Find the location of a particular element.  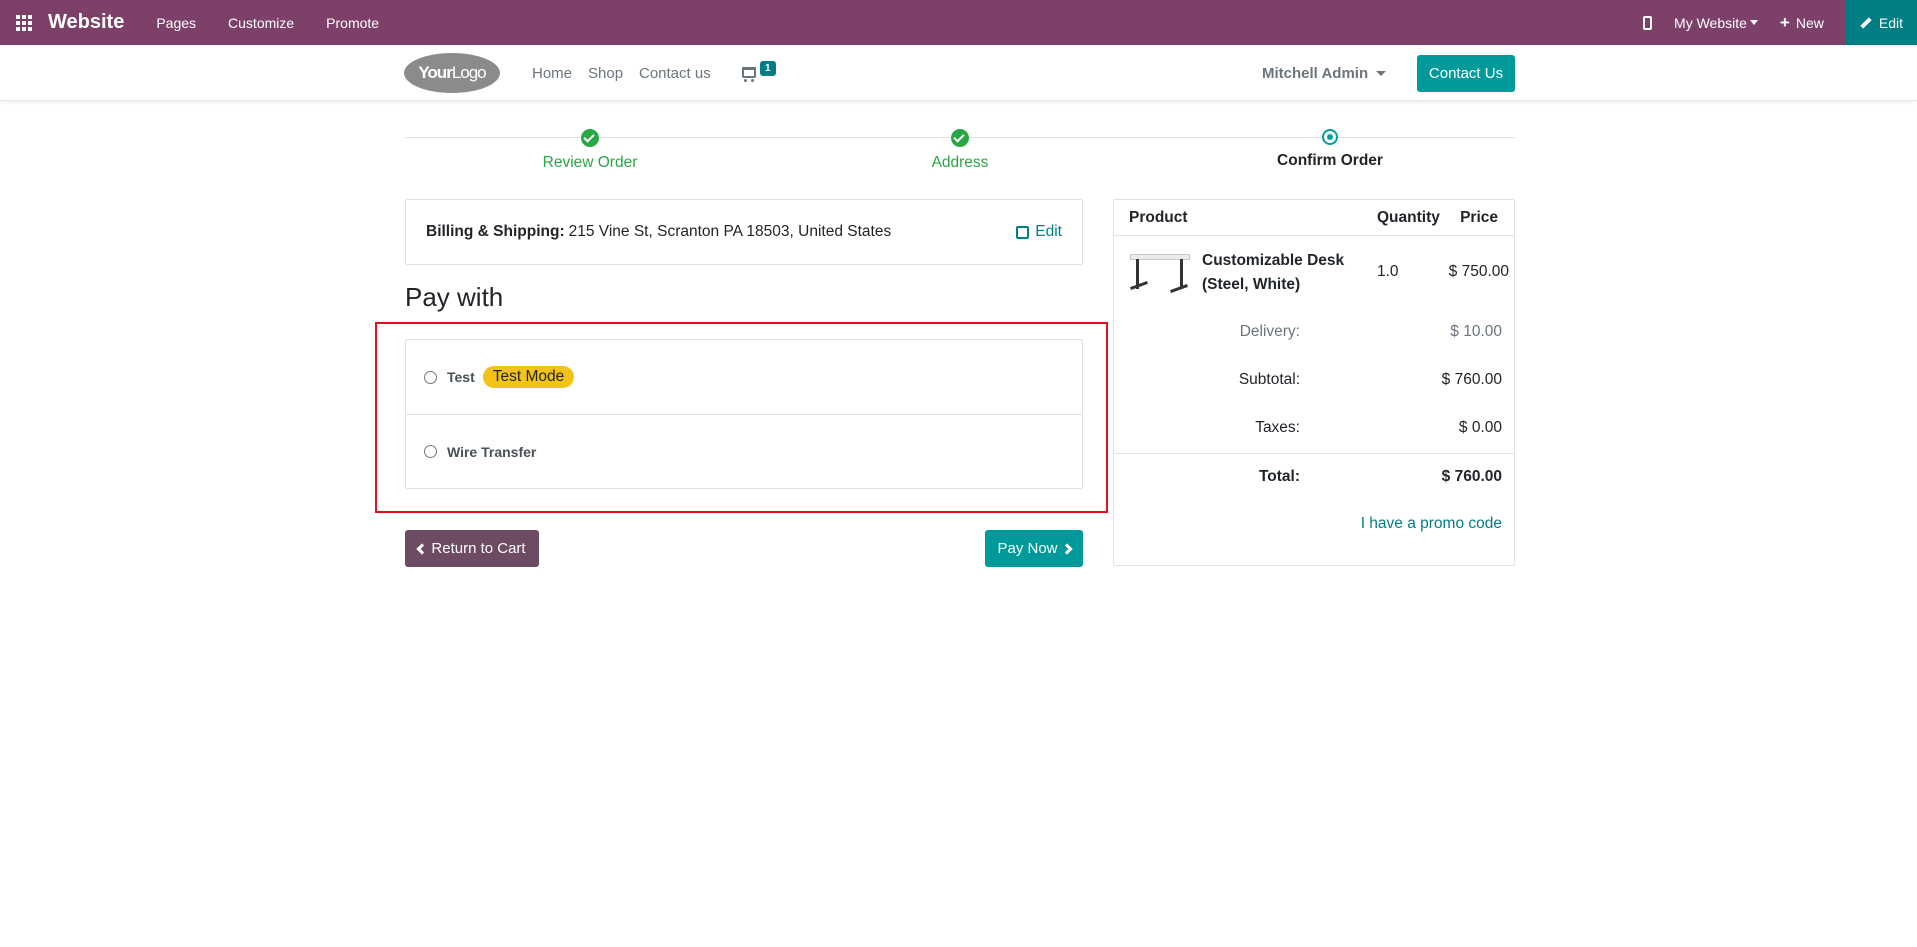

pay-now-button: Pay Now is located at coordinates (1034, 548).